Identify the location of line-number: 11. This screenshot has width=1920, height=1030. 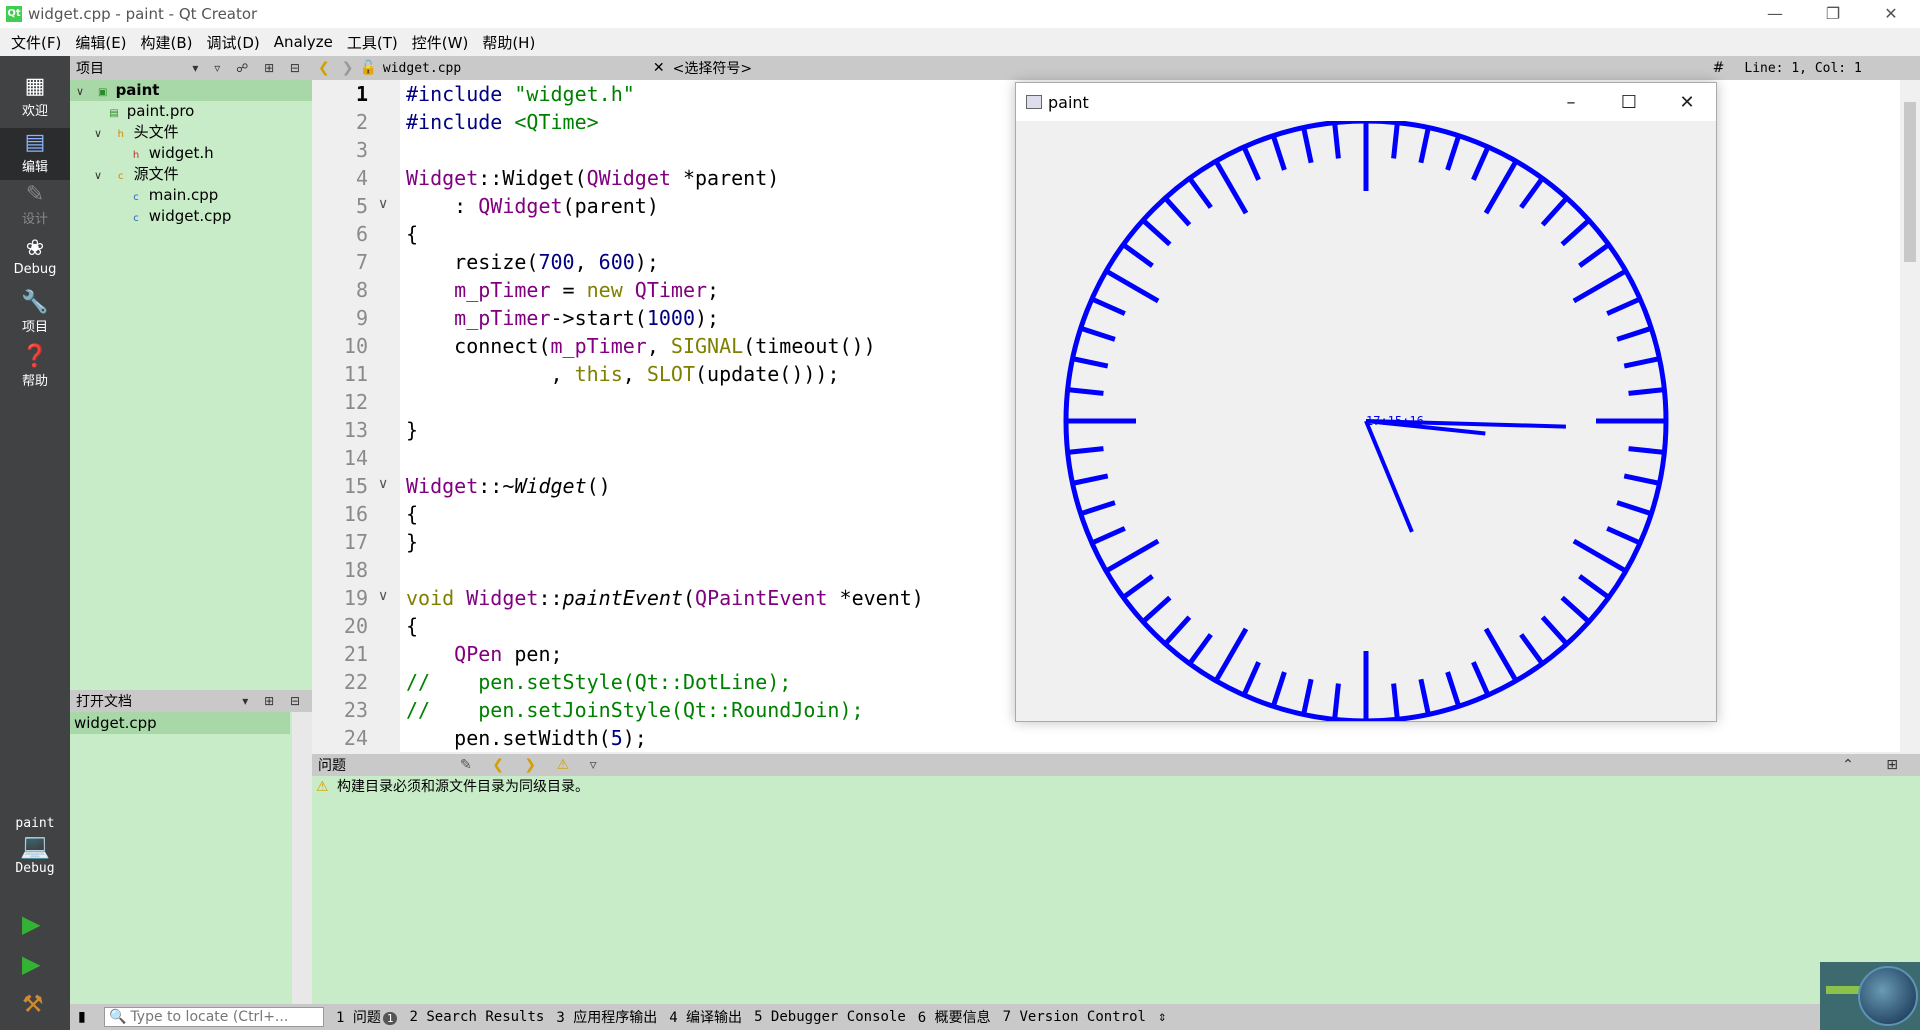
(355, 374).